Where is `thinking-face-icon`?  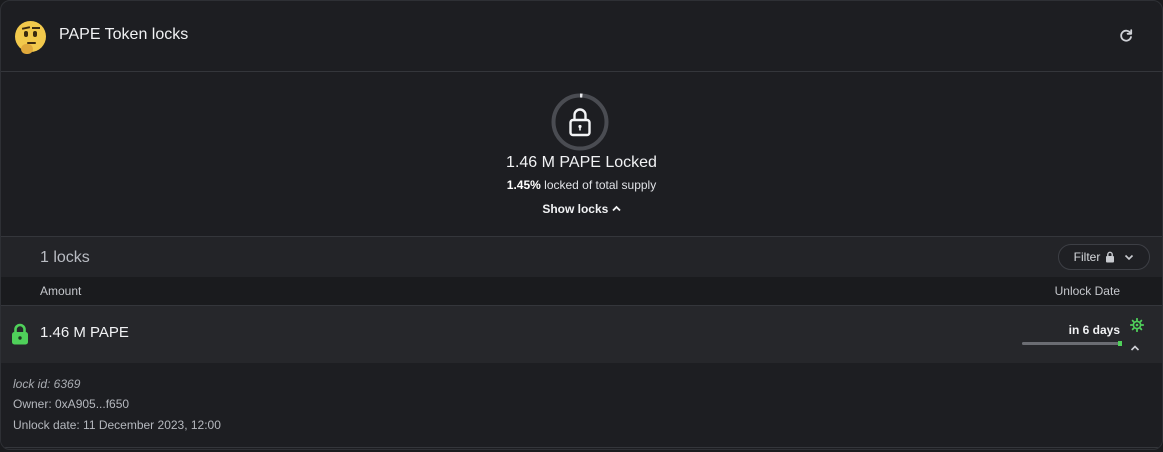
thinking-face-icon is located at coordinates (30, 37).